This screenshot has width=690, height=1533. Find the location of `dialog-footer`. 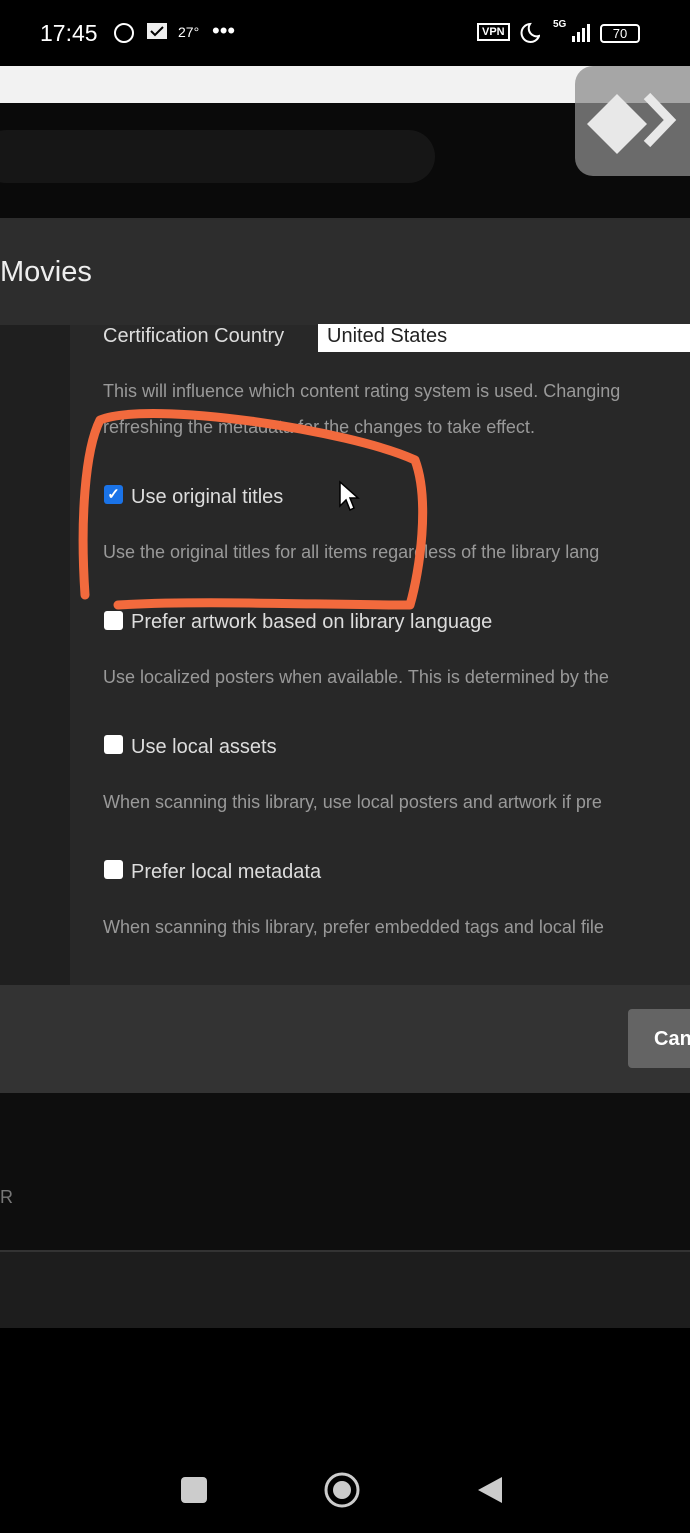

dialog-footer is located at coordinates (345, 1039).